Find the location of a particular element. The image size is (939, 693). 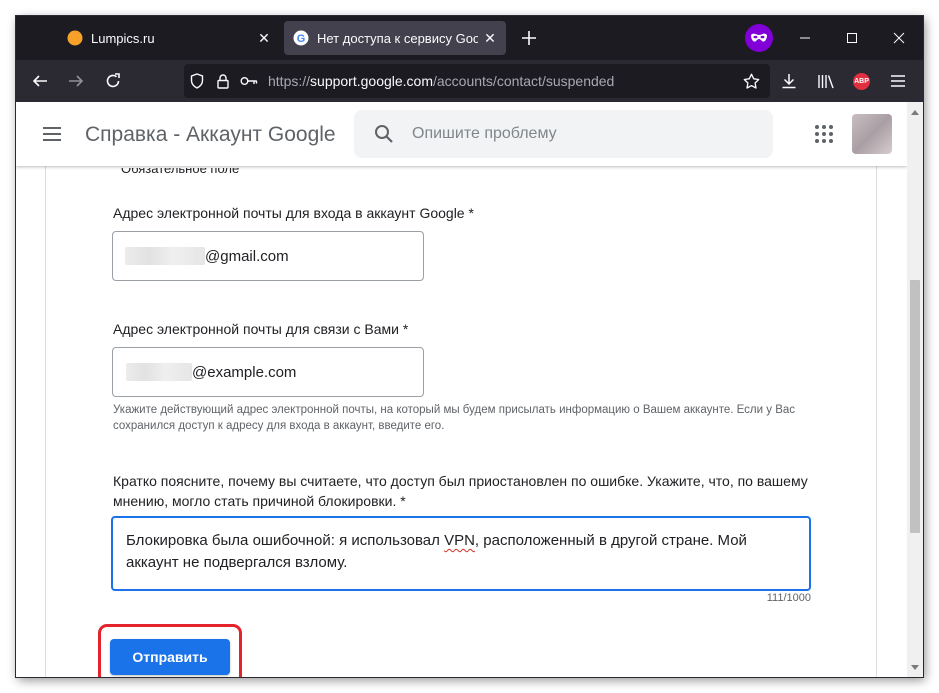

required-field-note: Обязательное поле is located at coordinates (180, 172).